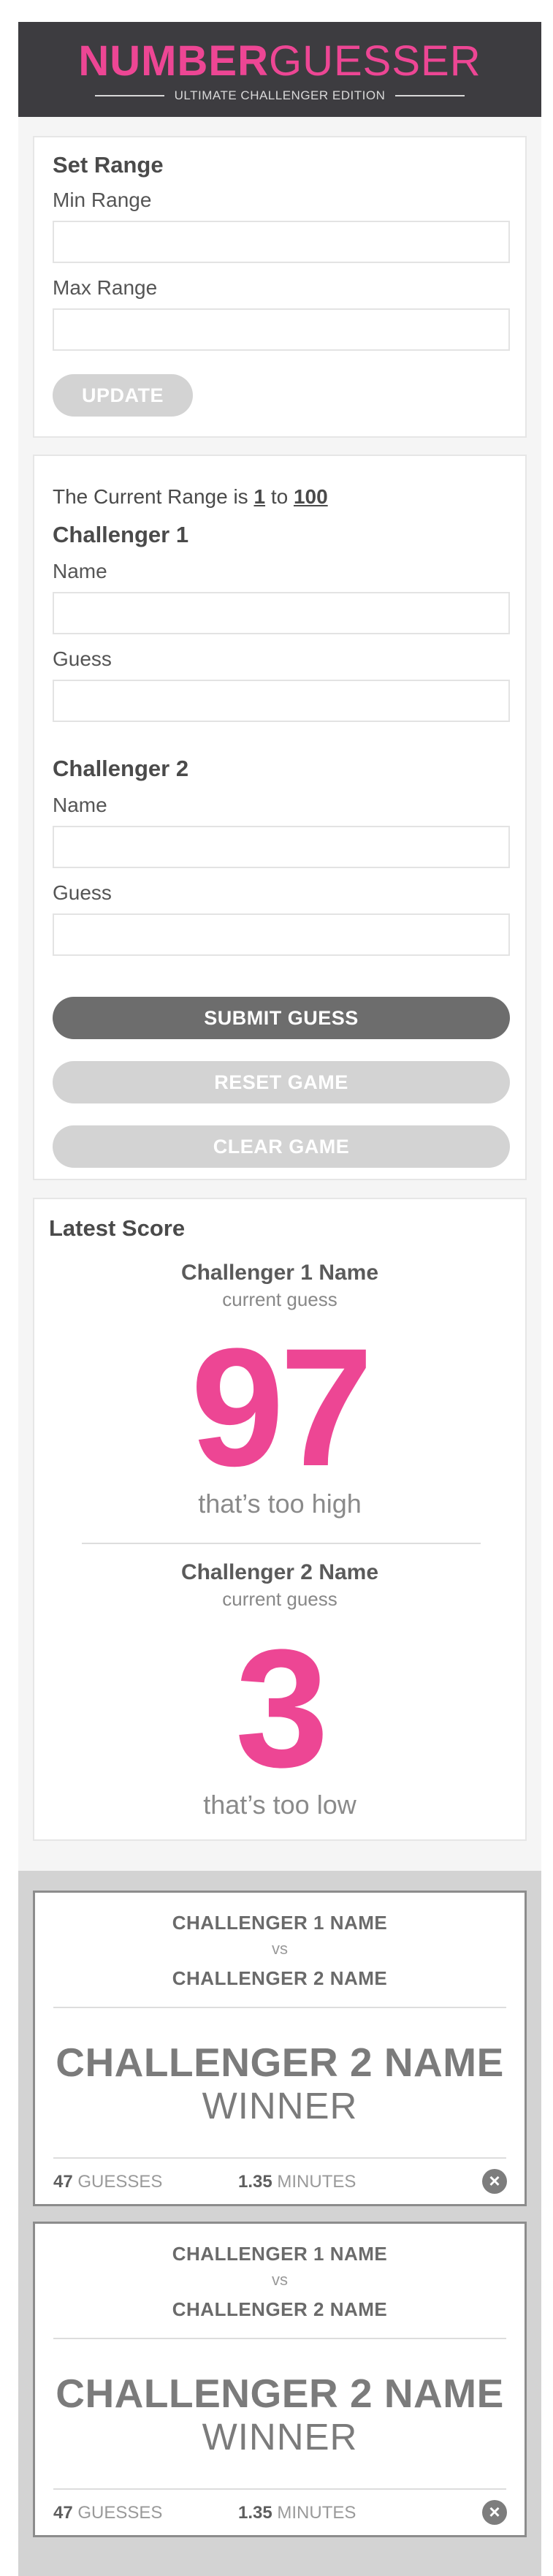  I want to click on latest-score-title: Latest Score, so click(117, 1228).